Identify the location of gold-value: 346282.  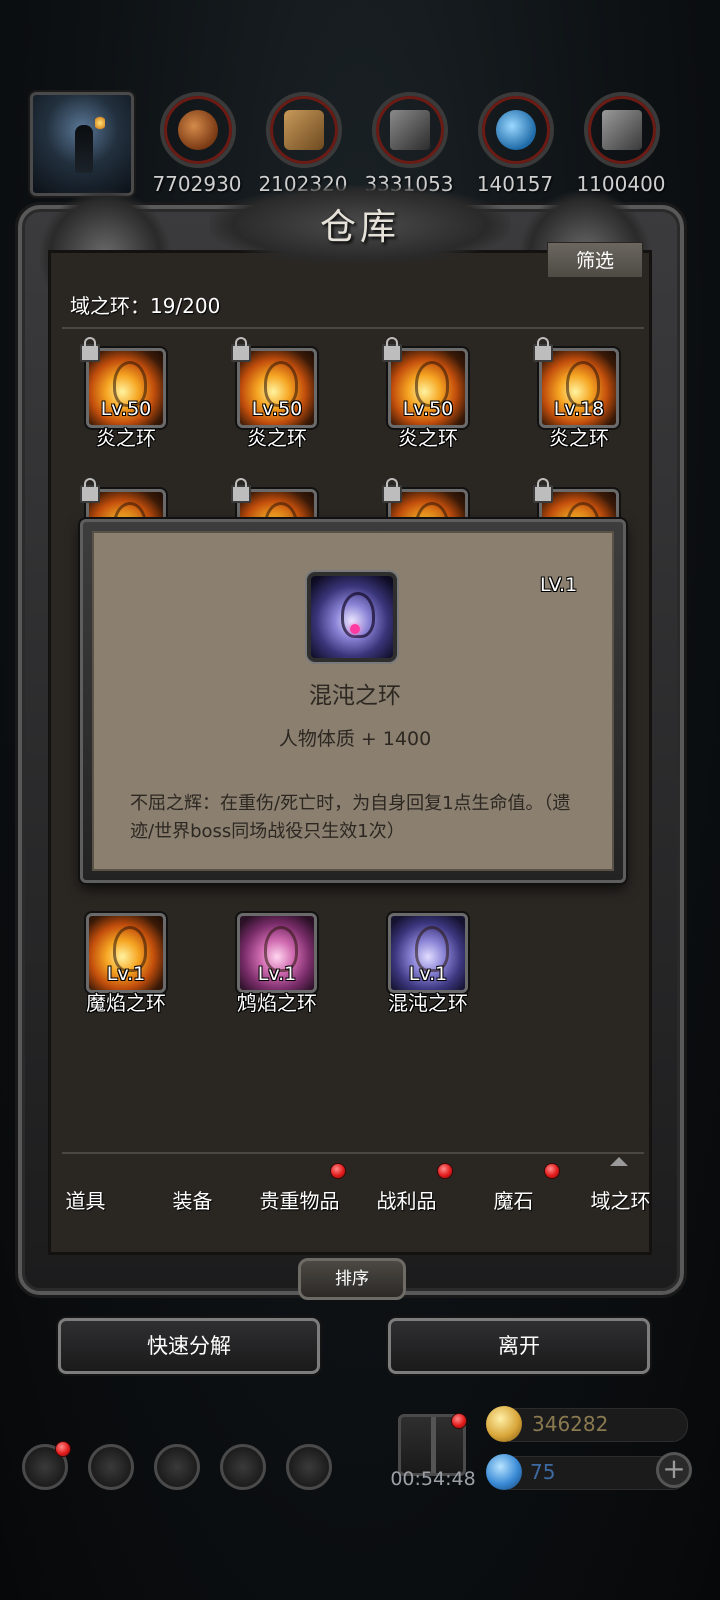
(570, 1424).